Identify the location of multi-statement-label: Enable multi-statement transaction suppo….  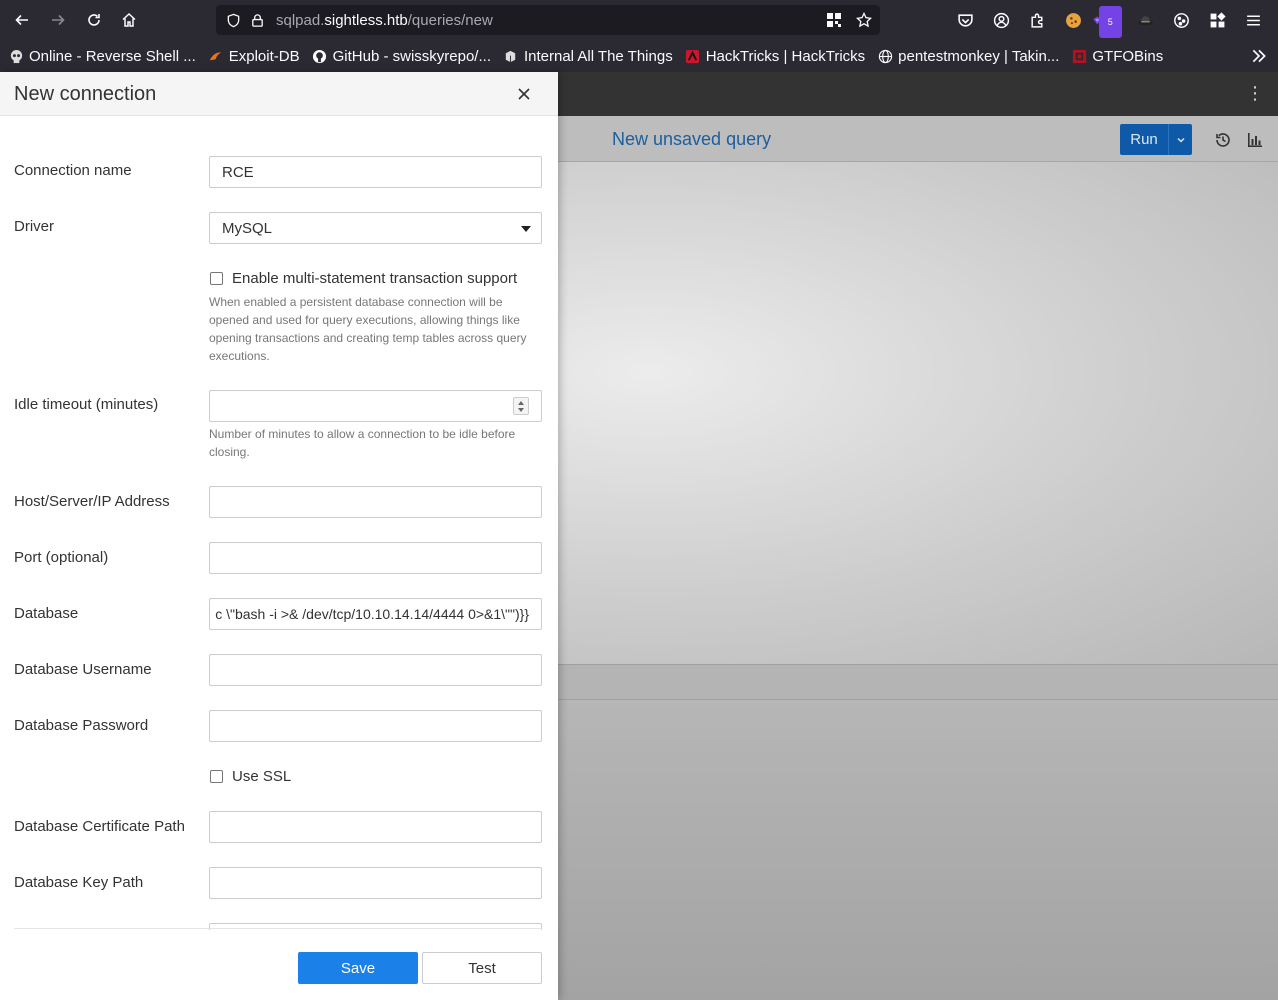
(375, 278).